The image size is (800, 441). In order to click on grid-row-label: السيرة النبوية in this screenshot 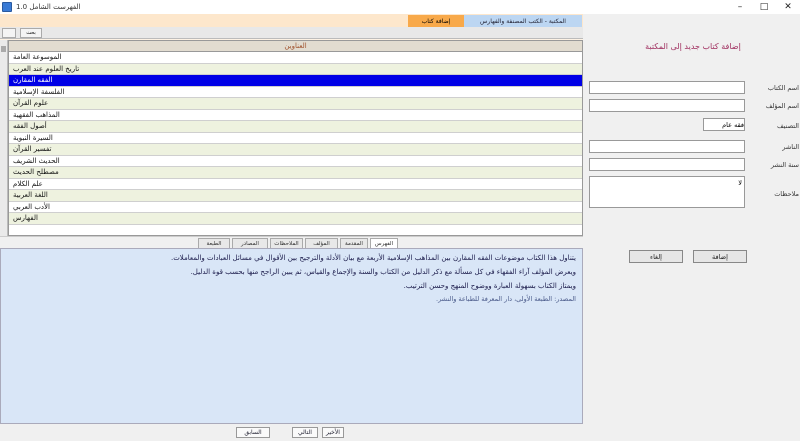, I will do `click(33, 137)`.